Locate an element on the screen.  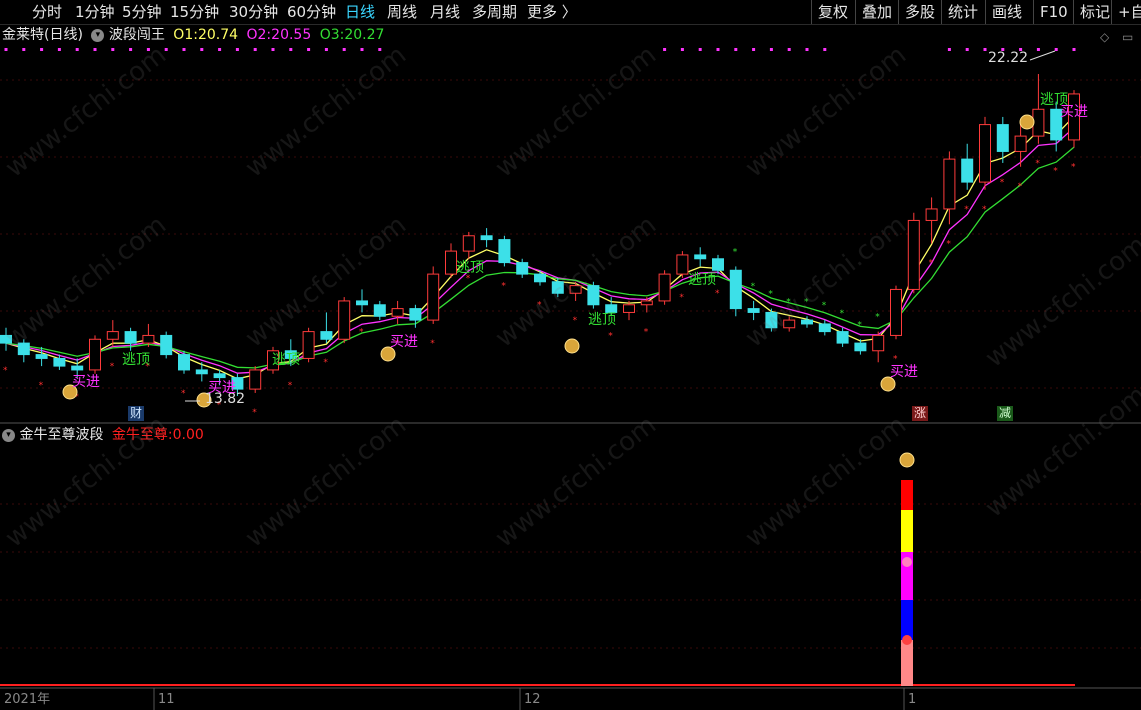
sub-indicator-name: 金牛至尊波段 is located at coordinates (61, 435).